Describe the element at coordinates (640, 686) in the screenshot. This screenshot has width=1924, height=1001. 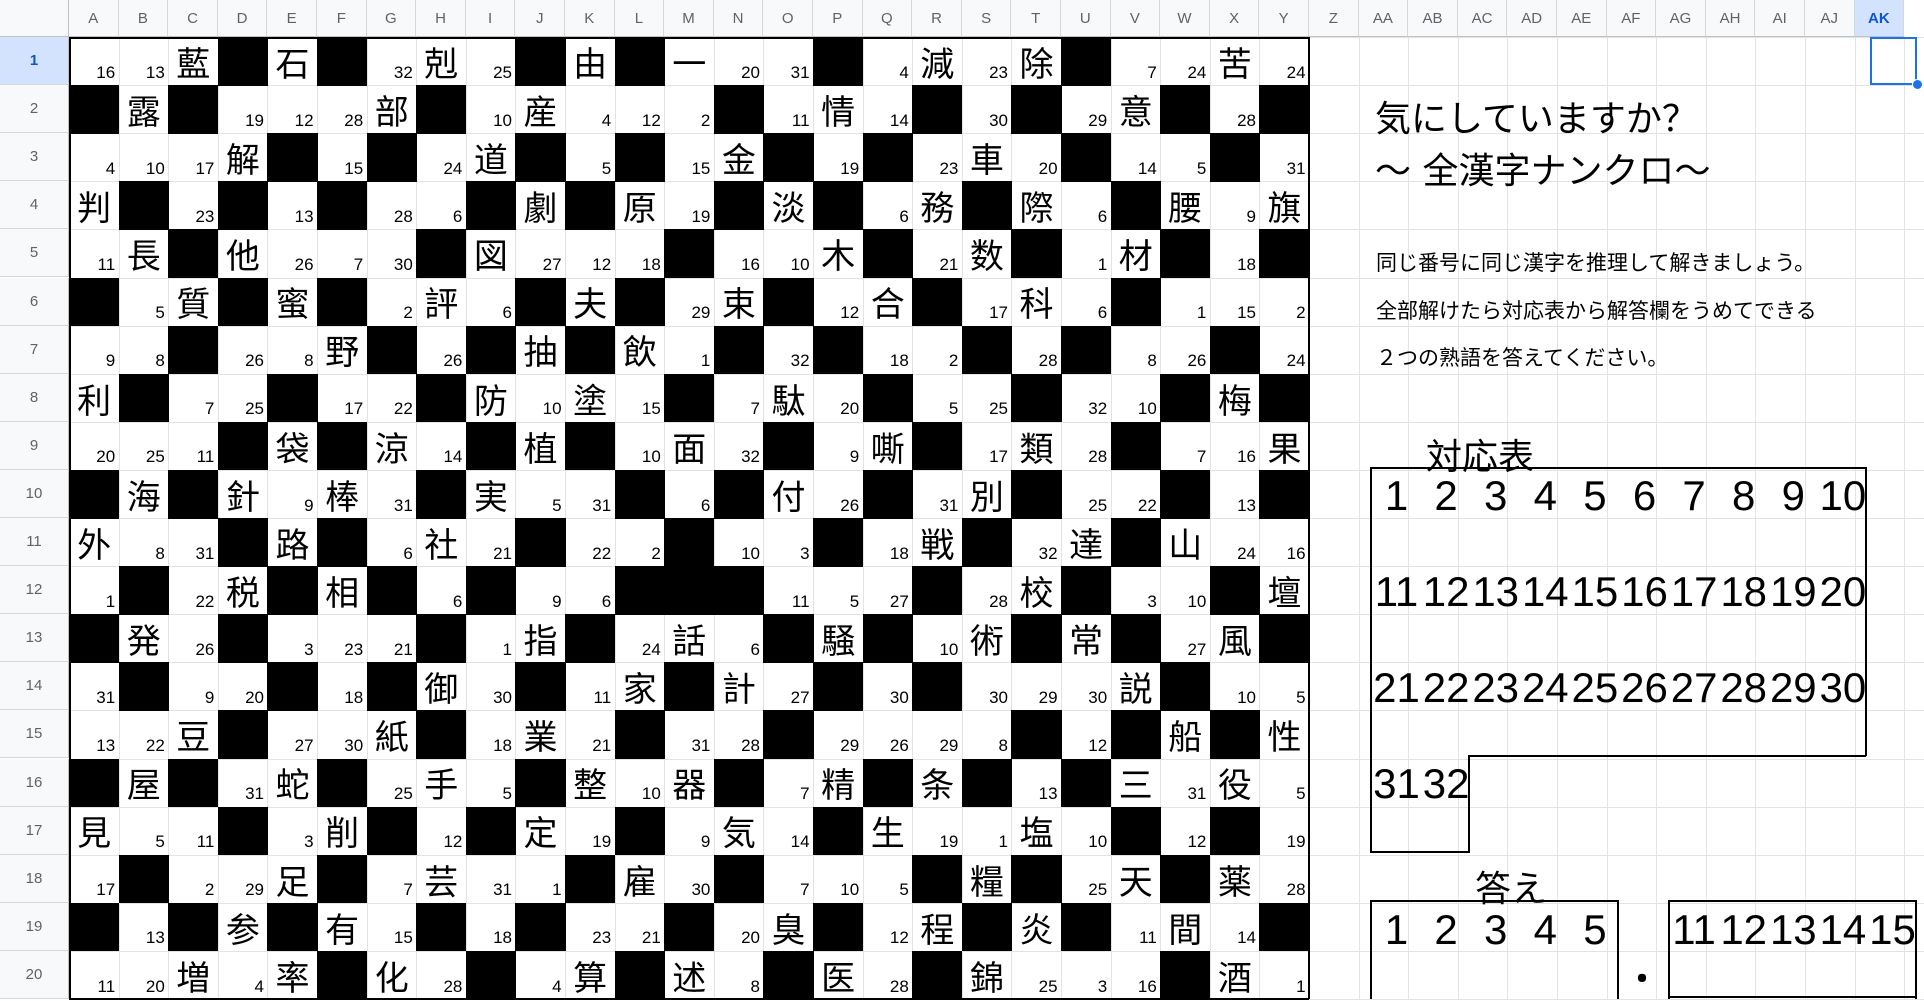
I see `kanji-cell: 家` at that location.